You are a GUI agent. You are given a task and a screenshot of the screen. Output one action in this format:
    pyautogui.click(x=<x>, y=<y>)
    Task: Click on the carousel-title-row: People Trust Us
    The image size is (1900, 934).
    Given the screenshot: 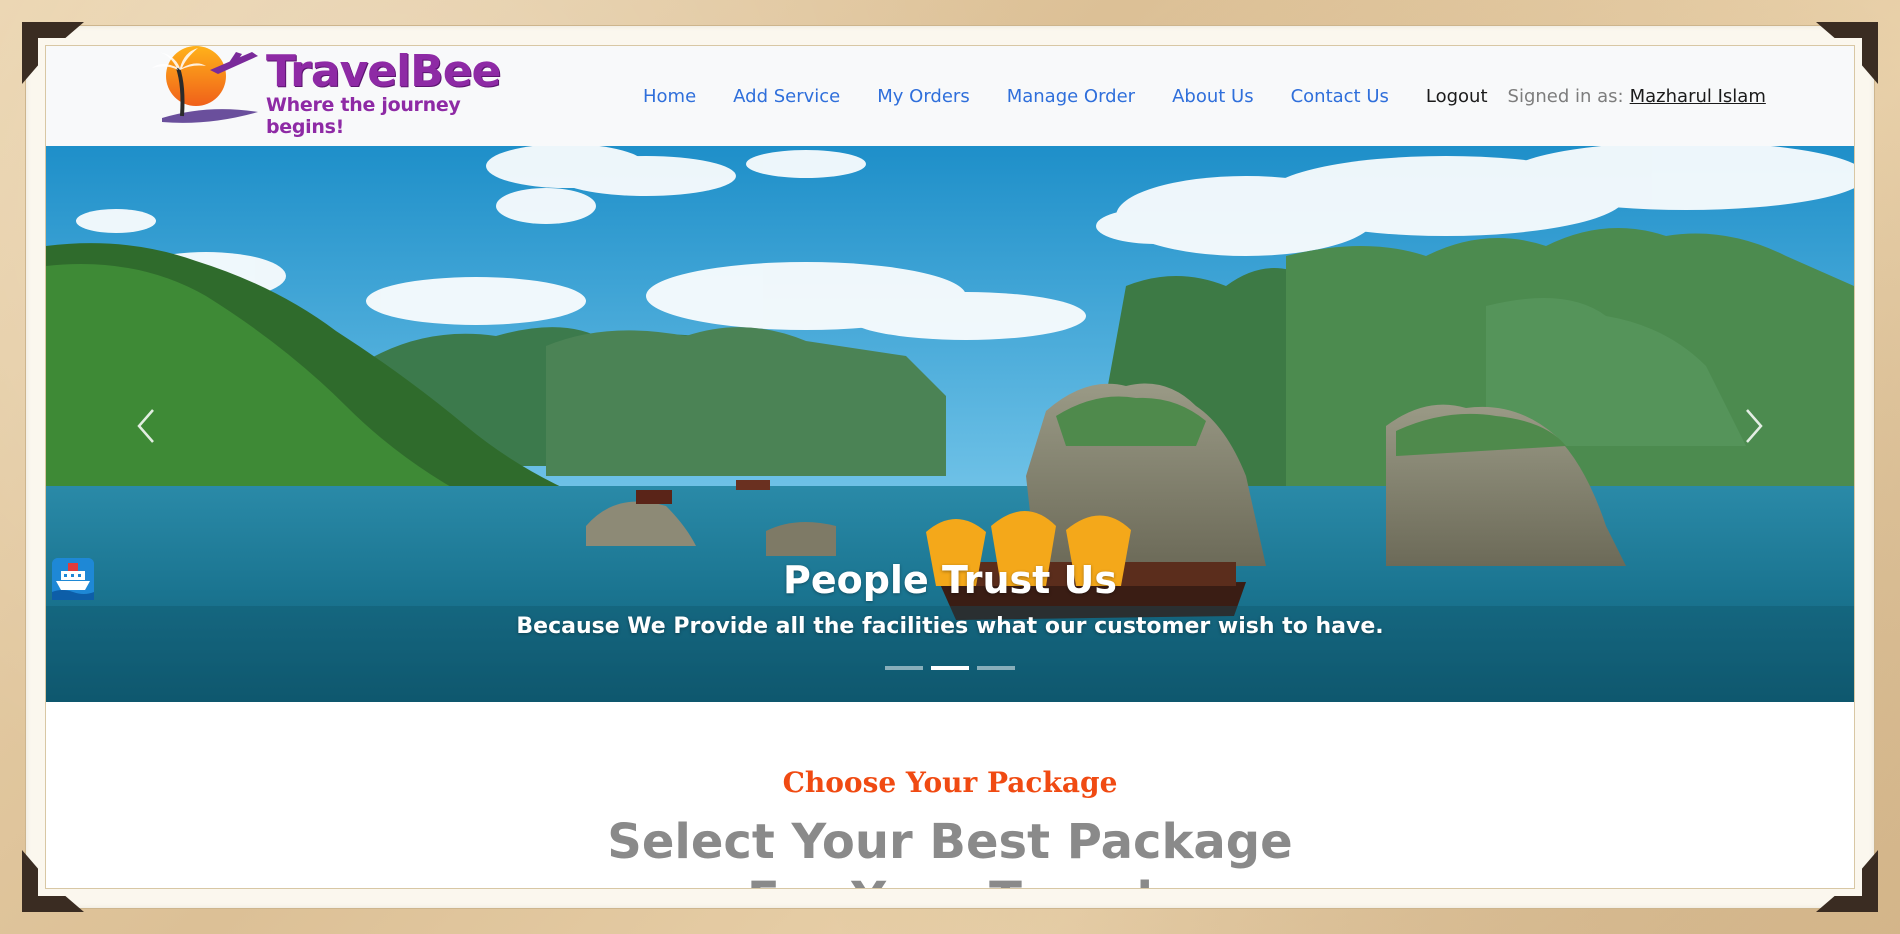 What is the action you would take?
    pyautogui.click(x=584, y=580)
    